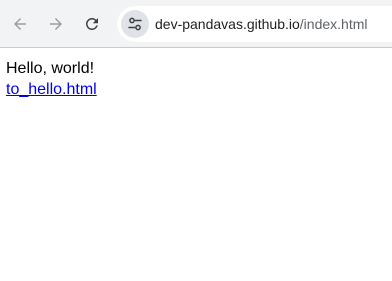 The width and height of the screenshot is (392, 281). What do you see at coordinates (227, 24) in the screenshot?
I see `url-host: dev-pandavas.github.io` at bounding box center [227, 24].